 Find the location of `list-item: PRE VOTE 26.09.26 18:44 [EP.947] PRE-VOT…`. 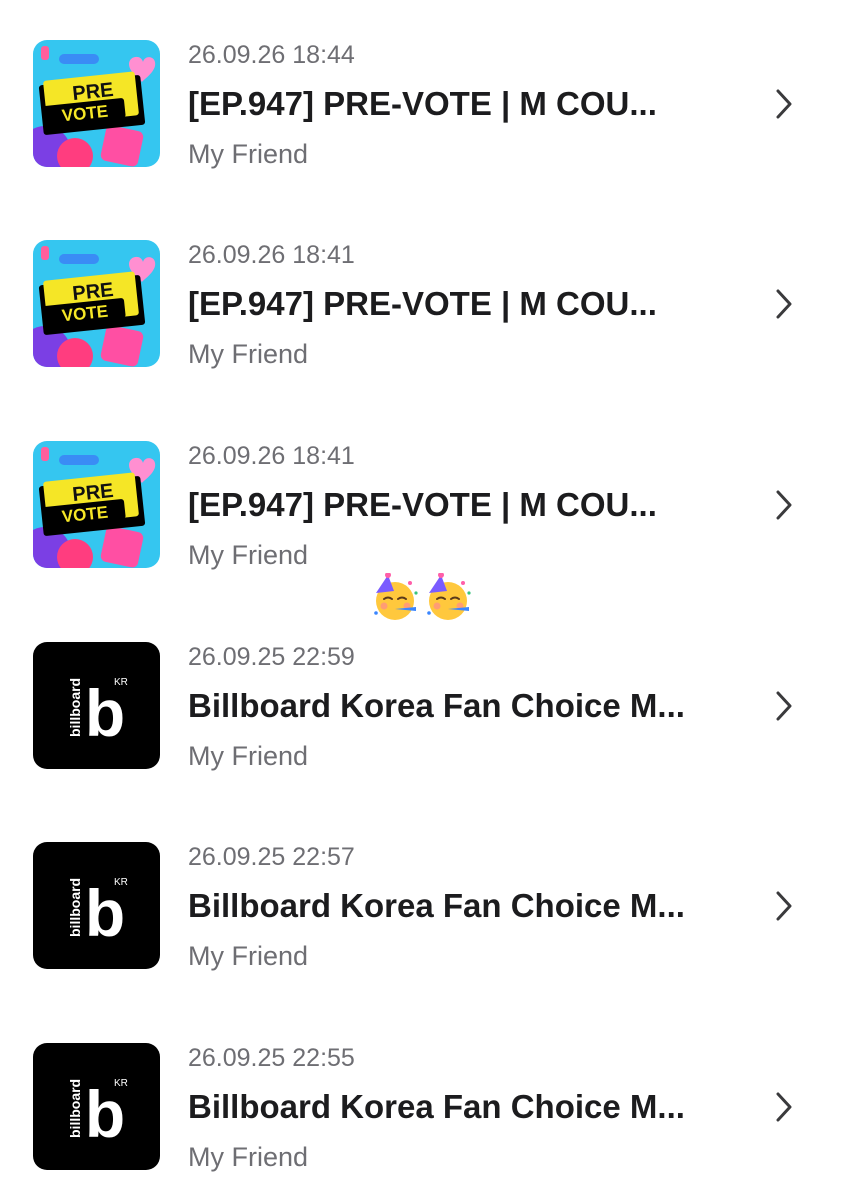

list-item: PRE VOTE 26.09.26 18:44 [EP.947] PRE-VOT… is located at coordinates (422, 120).